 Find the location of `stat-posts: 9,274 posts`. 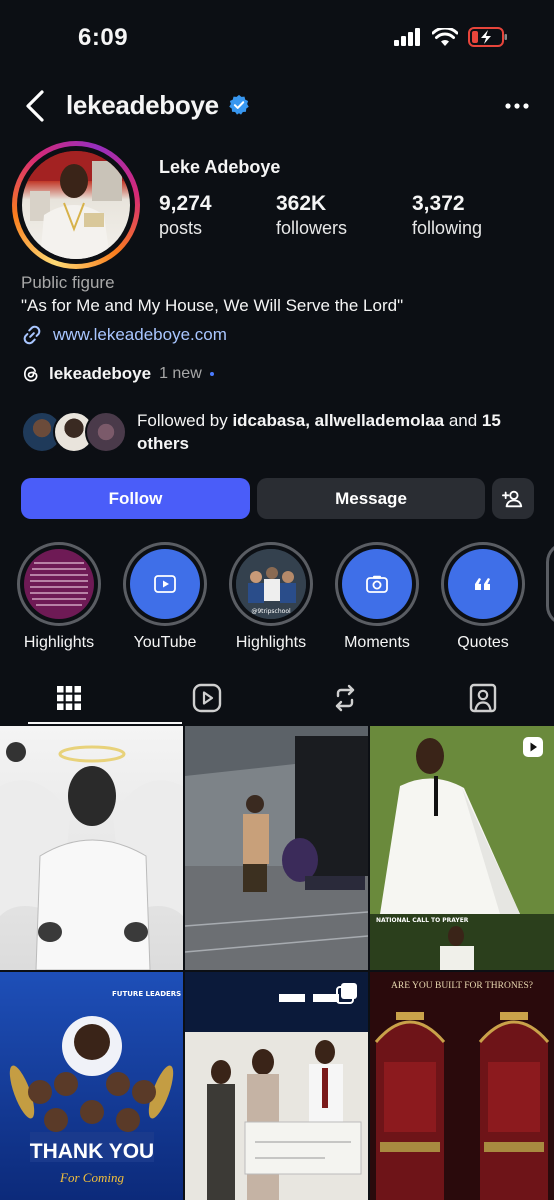

stat-posts: 9,274 posts is located at coordinates (185, 215).